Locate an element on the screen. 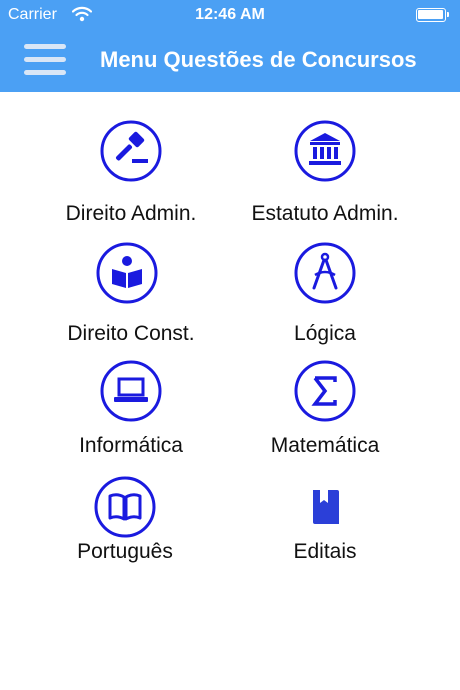  menu-item-direito-admin: Direito Admin. is located at coordinates (131, 172).